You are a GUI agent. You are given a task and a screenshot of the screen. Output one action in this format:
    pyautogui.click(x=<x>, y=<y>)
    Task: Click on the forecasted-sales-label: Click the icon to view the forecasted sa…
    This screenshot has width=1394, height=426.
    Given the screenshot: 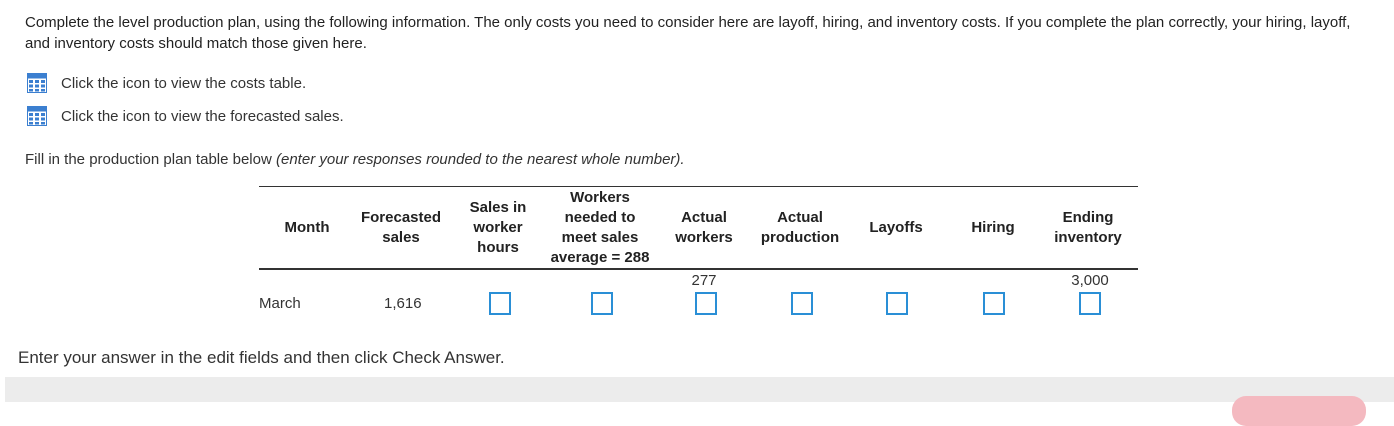 What is the action you would take?
    pyautogui.click(x=202, y=116)
    